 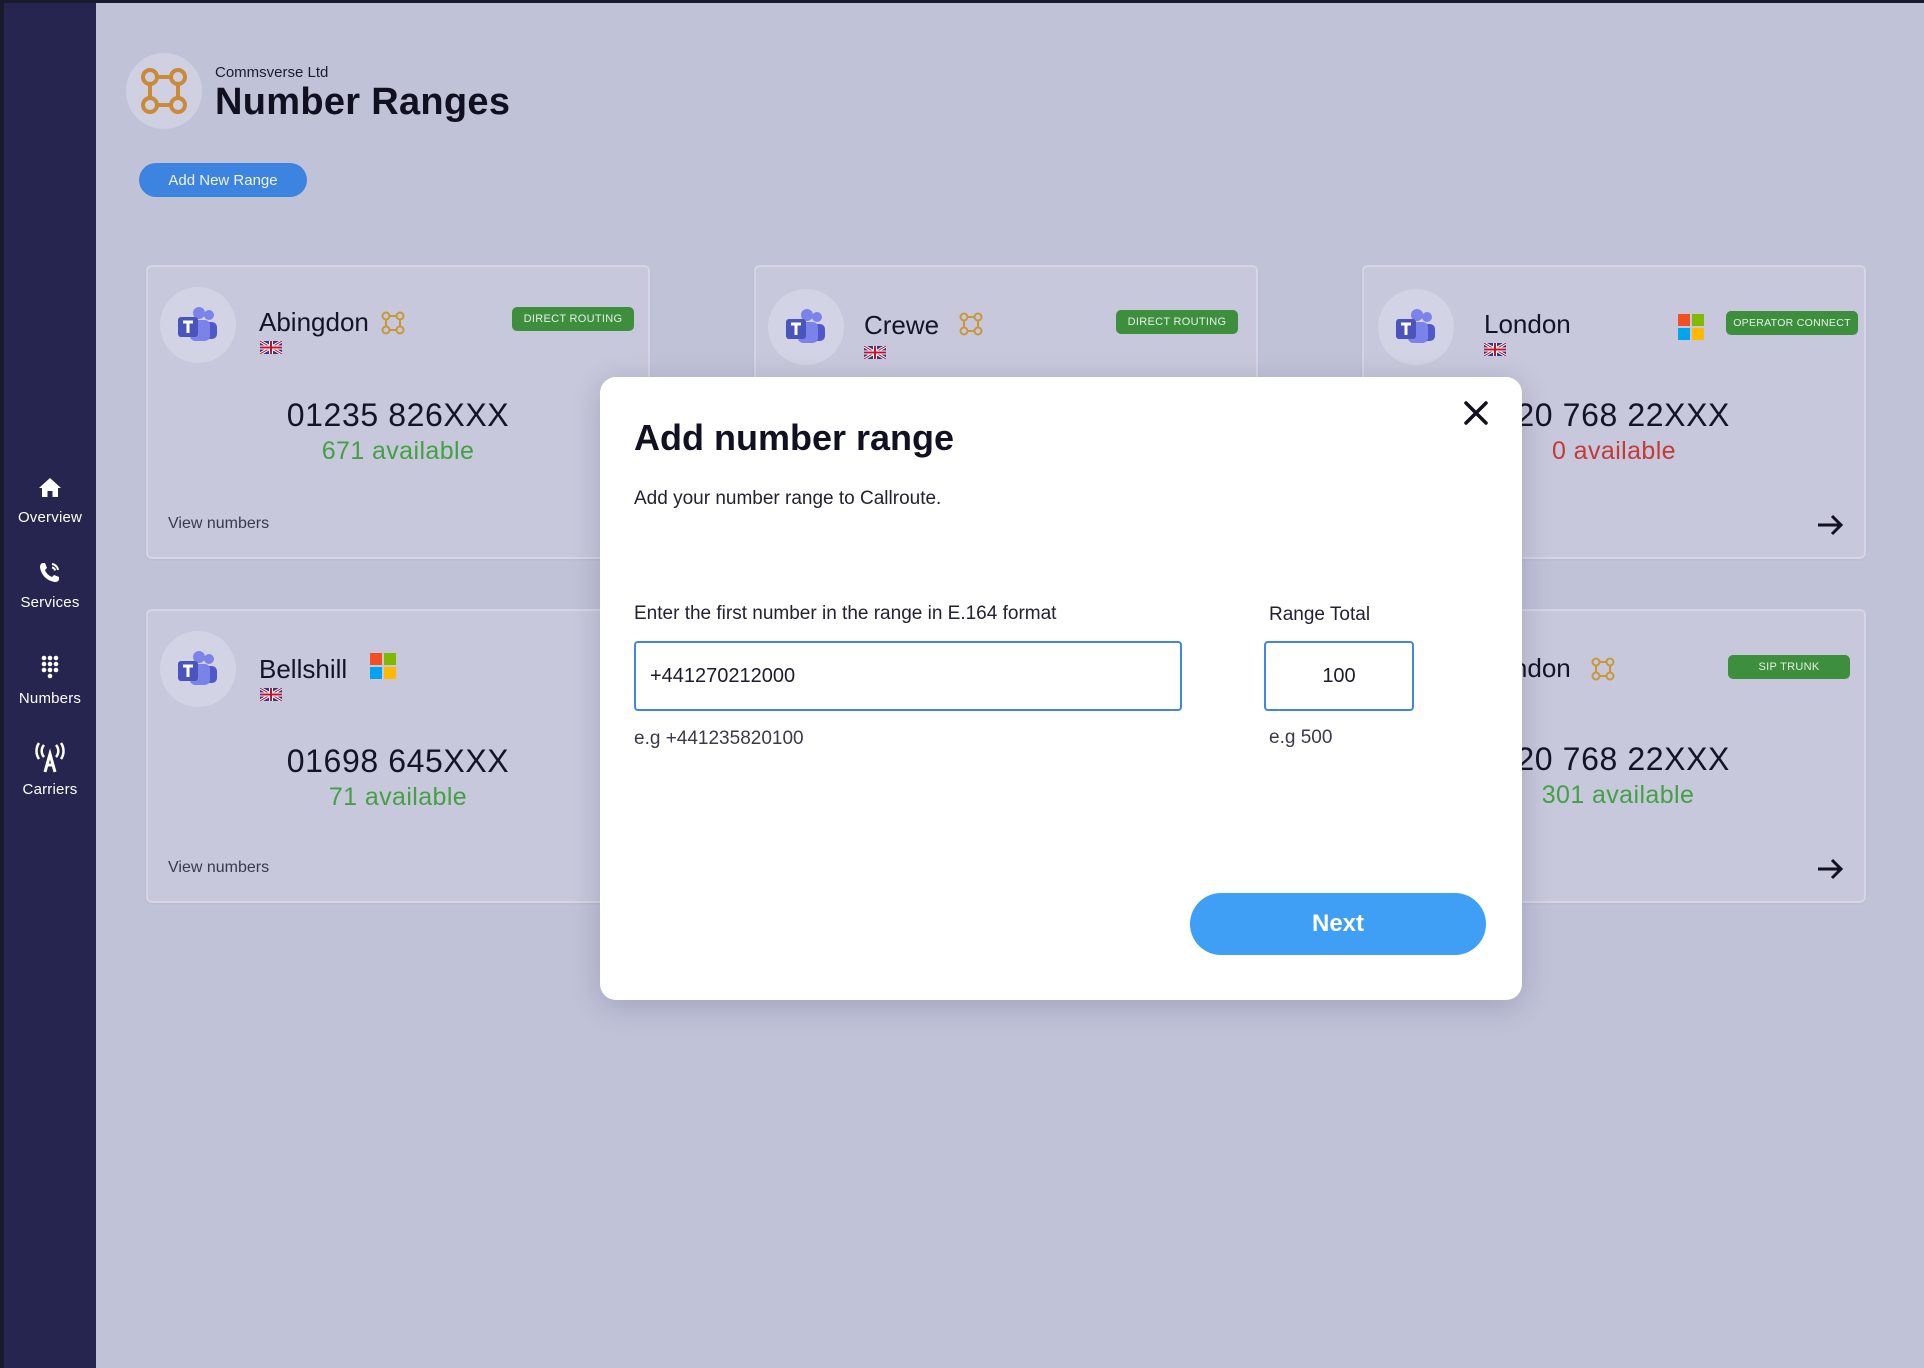 What do you see at coordinates (1301, 737) in the screenshot?
I see `range-total-hint: e.g 500` at bounding box center [1301, 737].